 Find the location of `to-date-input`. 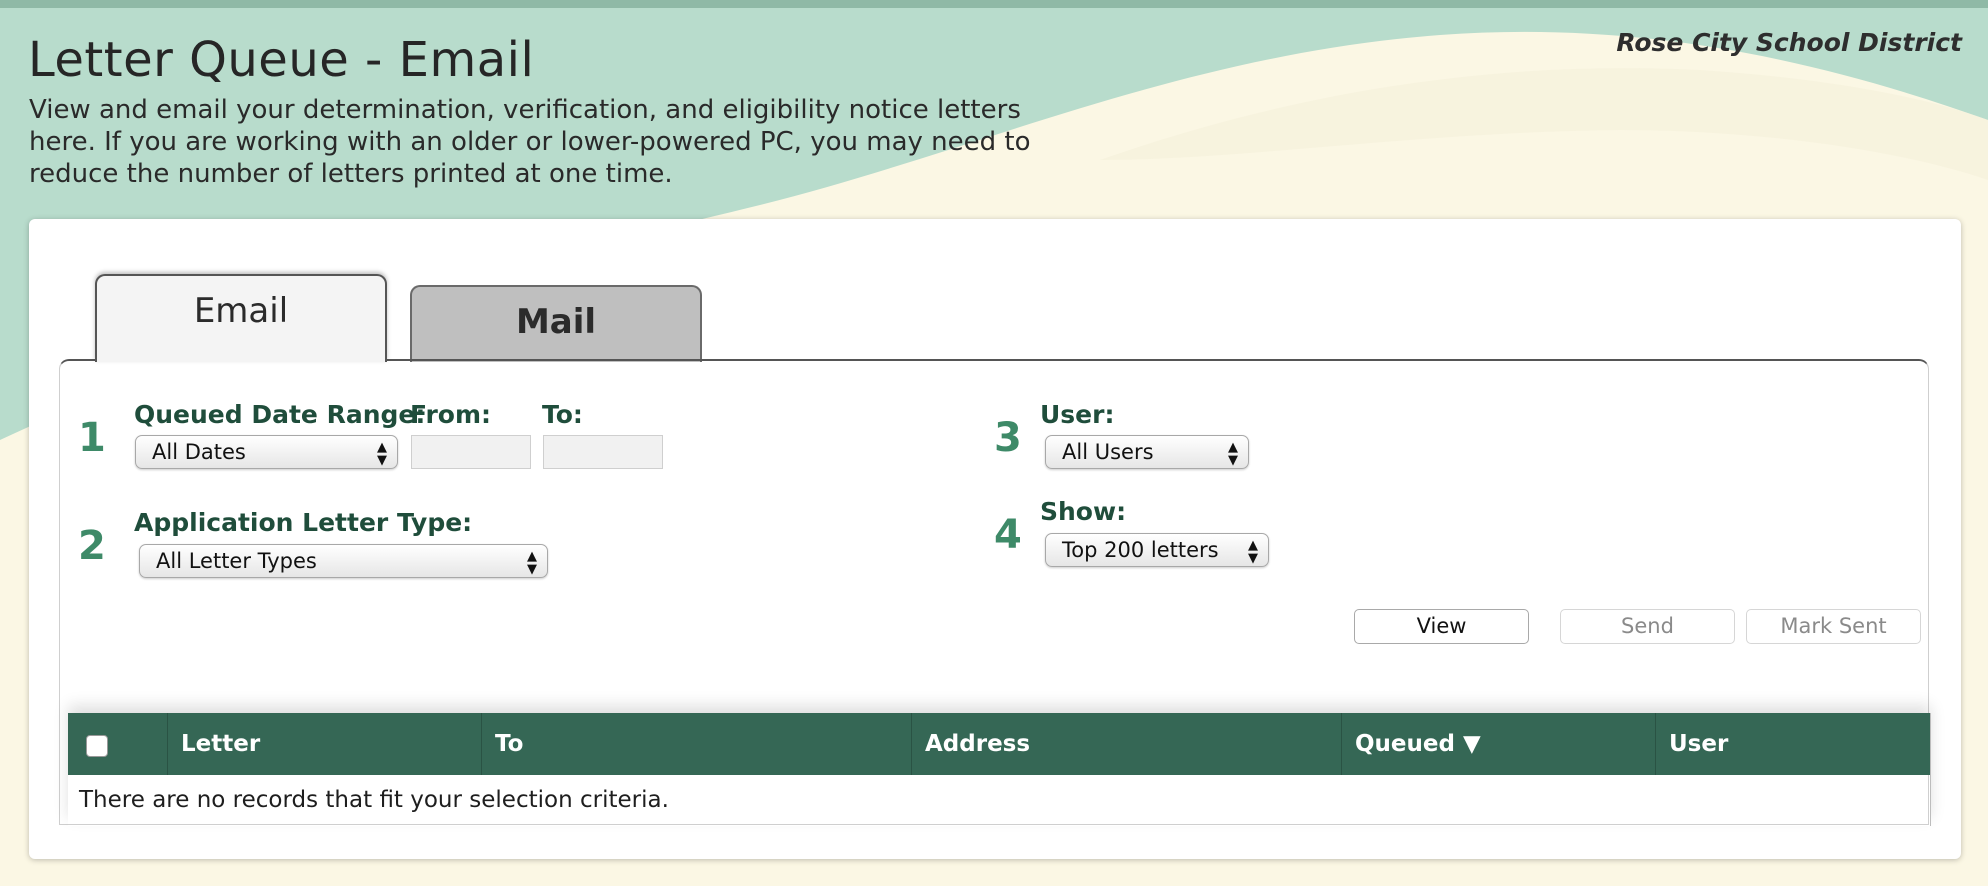

to-date-input is located at coordinates (603, 452).